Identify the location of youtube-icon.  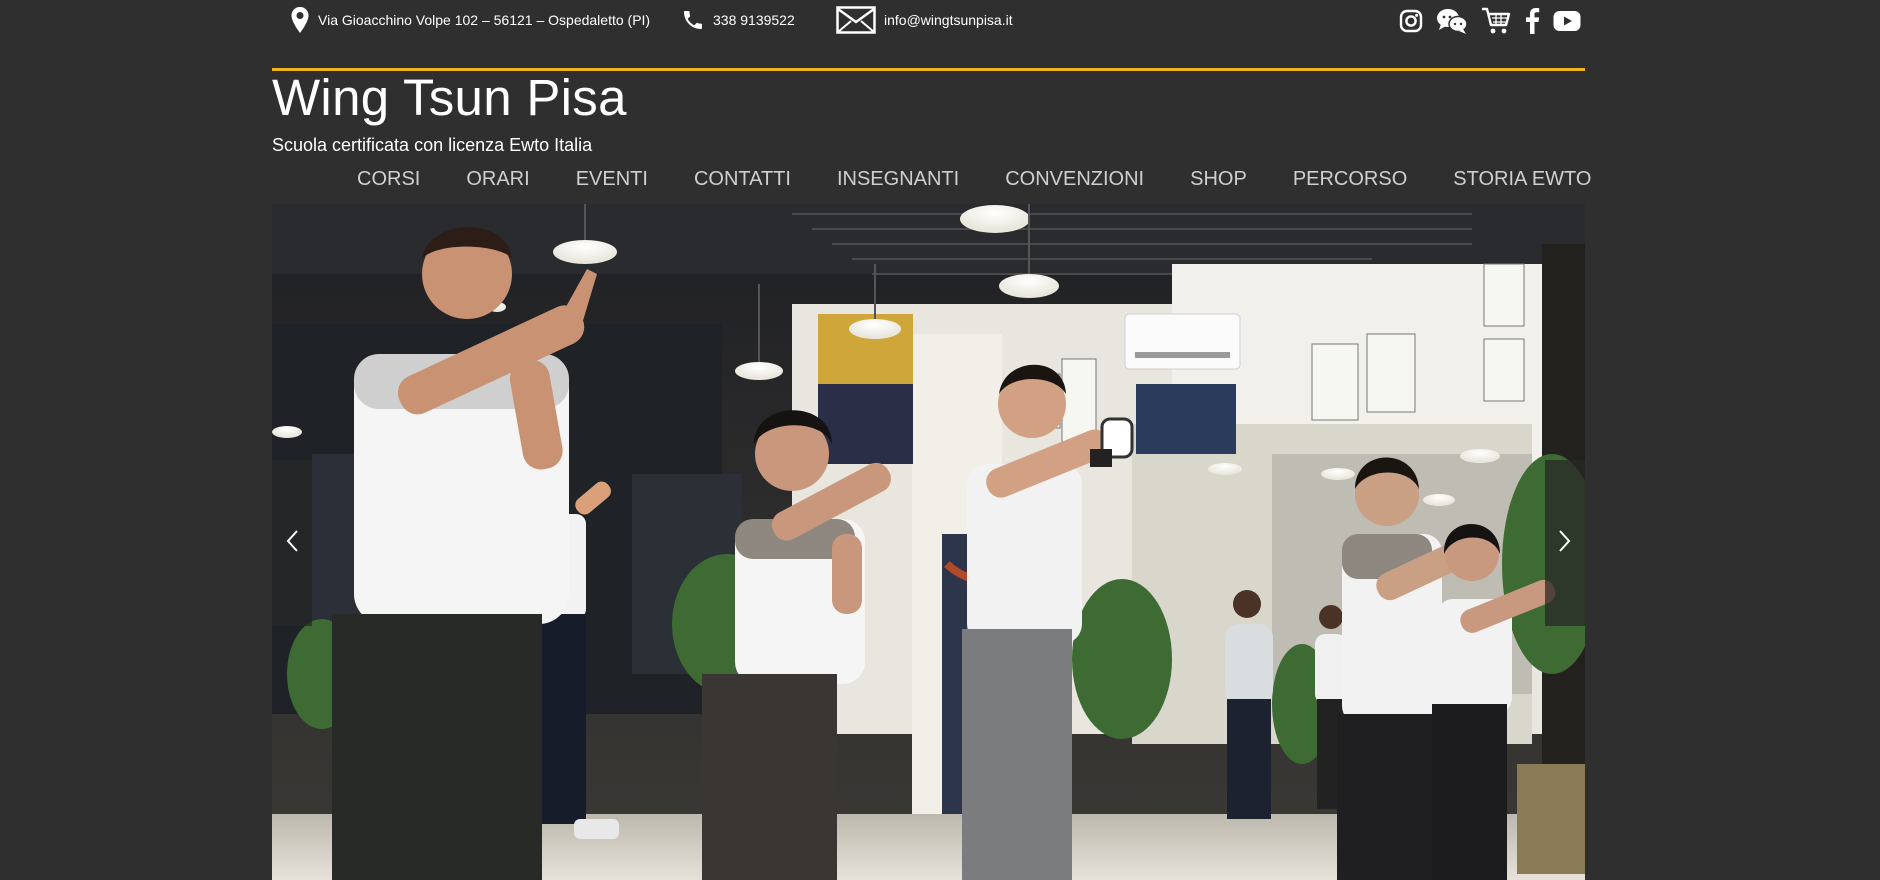
(1567, 23).